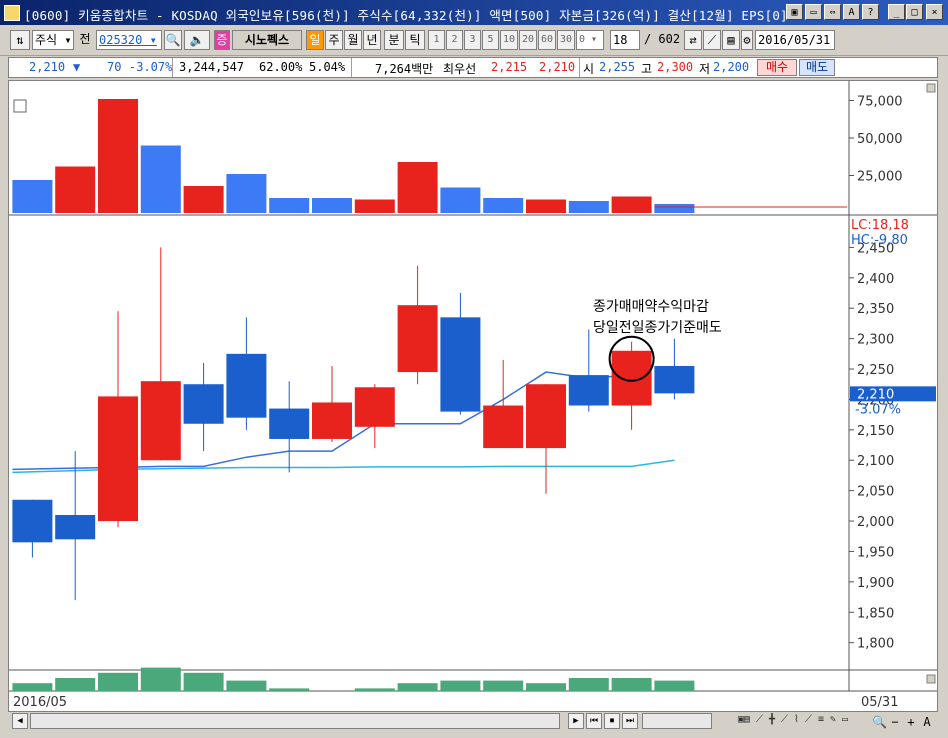 The image size is (948, 738). I want to click on text-tool-icon: A, so click(927, 721).